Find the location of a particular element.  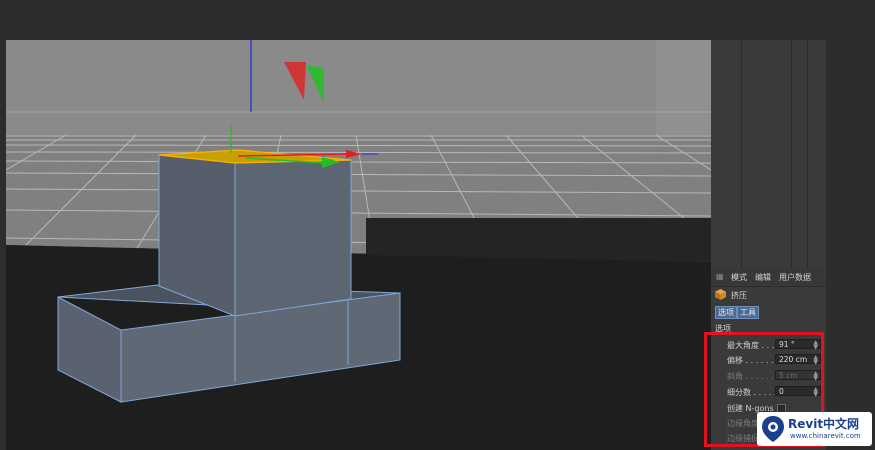

right-border-strip is located at coordinates (850, 245).